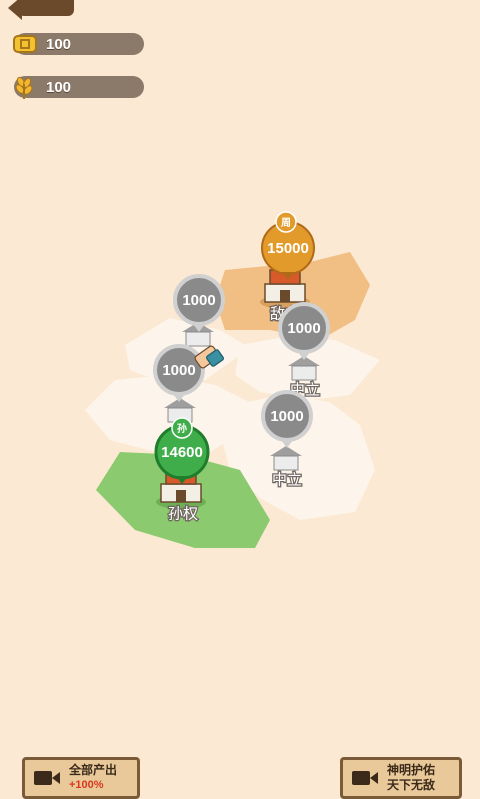 The height and width of the screenshot is (799, 480). What do you see at coordinates (411, 770) in the screenshot?
I see `button-title: 神明护佑` at bounding box center [411, 770].